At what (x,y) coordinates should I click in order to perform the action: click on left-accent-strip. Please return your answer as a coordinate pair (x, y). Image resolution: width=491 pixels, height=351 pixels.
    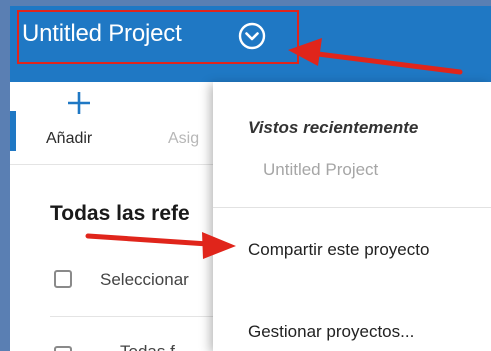
    Looking at the image, I should click on (13, 131).